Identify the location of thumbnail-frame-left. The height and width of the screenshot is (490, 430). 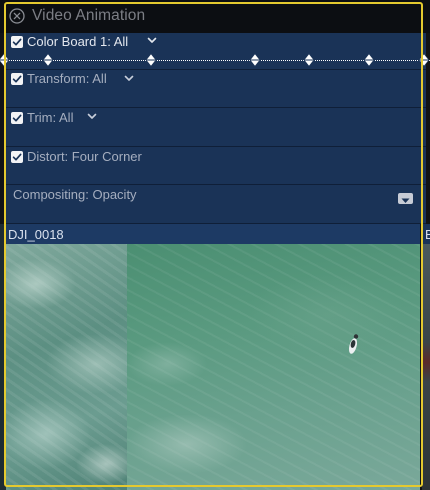
(66, 367).